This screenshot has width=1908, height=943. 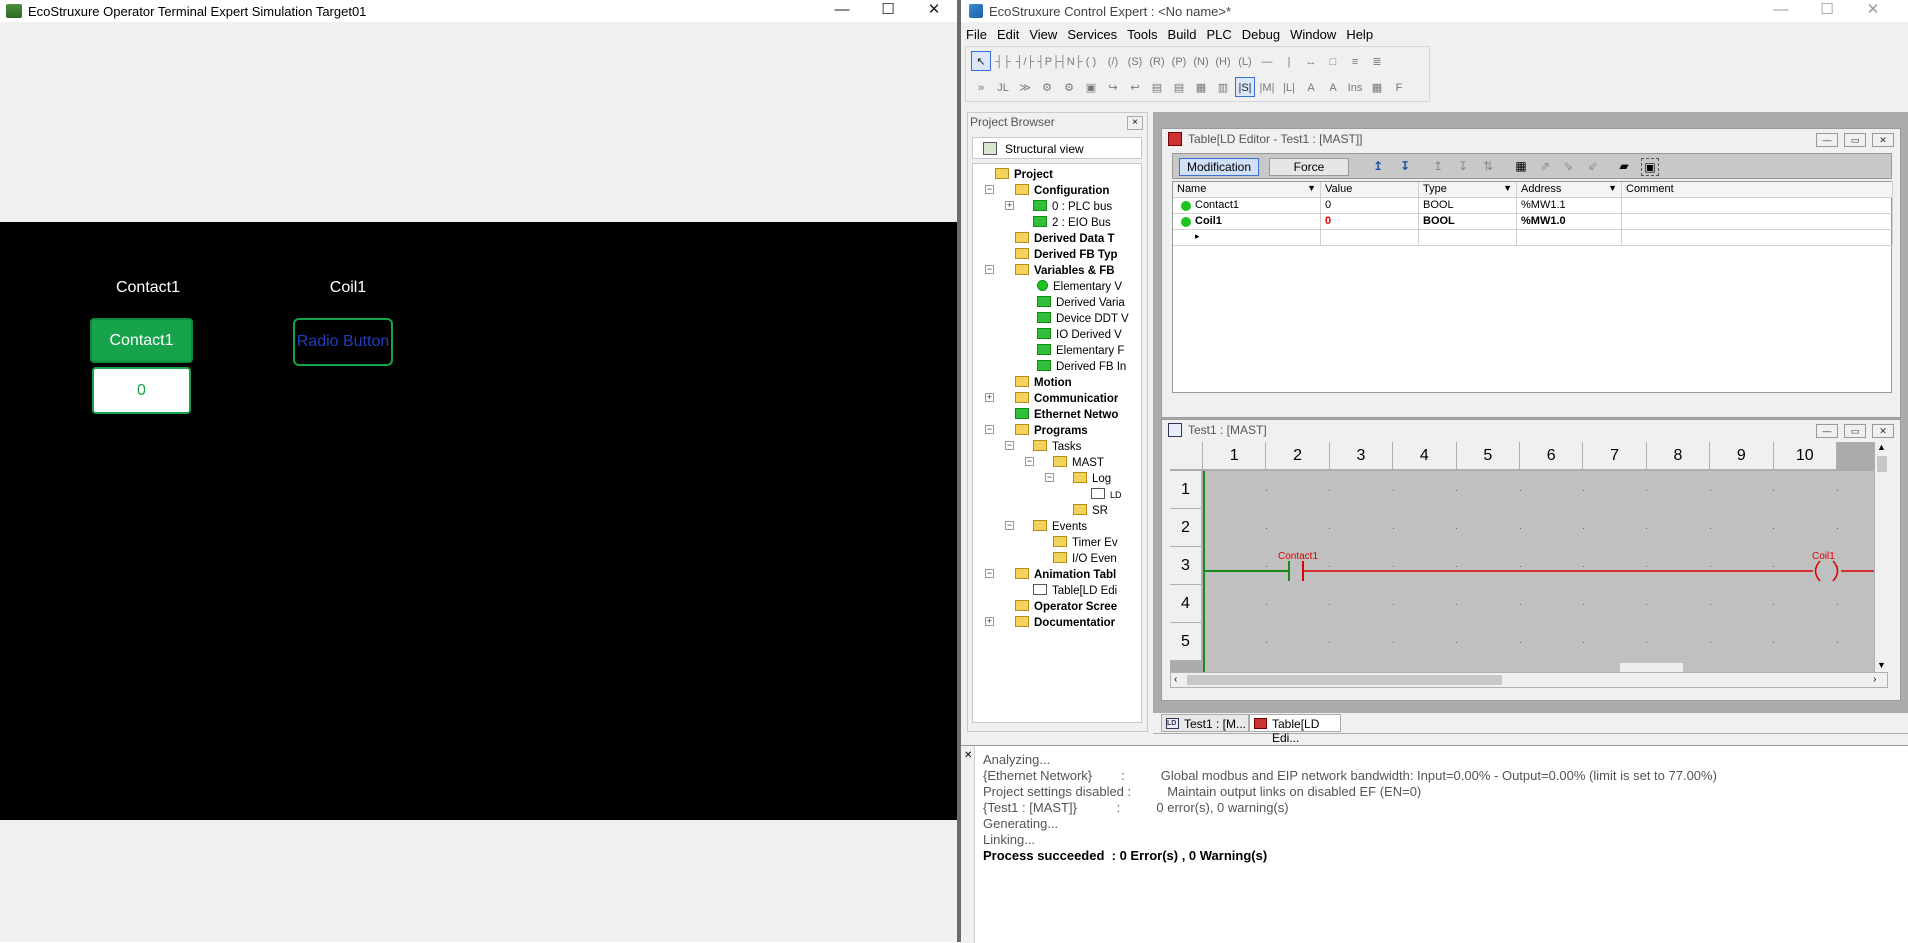 I want to click on insert-icon: Ins, so click(x=1355, y=88).